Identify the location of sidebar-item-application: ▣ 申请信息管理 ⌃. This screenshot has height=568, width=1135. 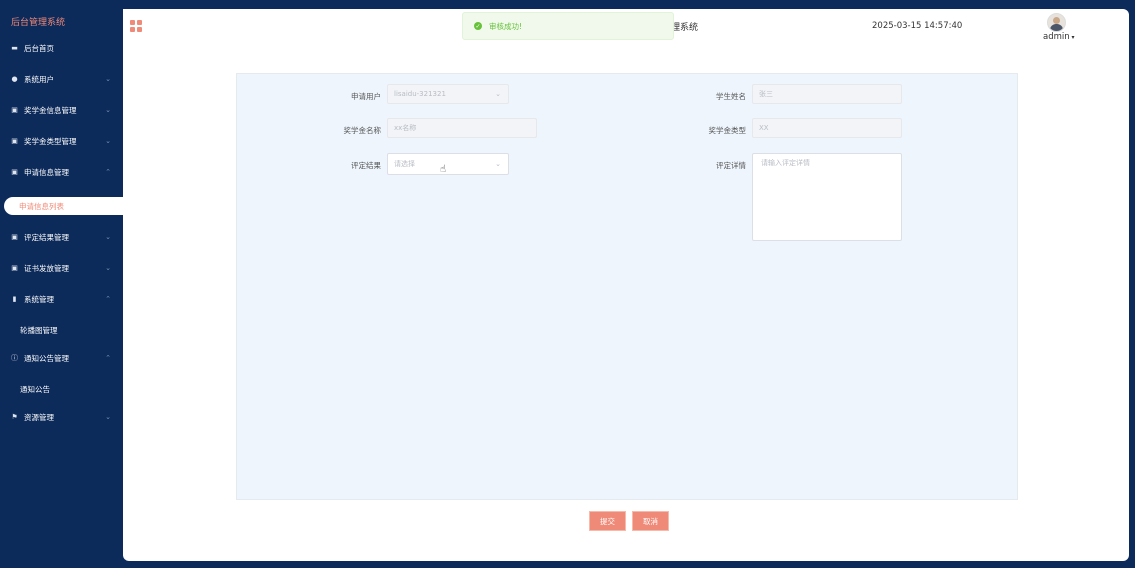
(61, 172).